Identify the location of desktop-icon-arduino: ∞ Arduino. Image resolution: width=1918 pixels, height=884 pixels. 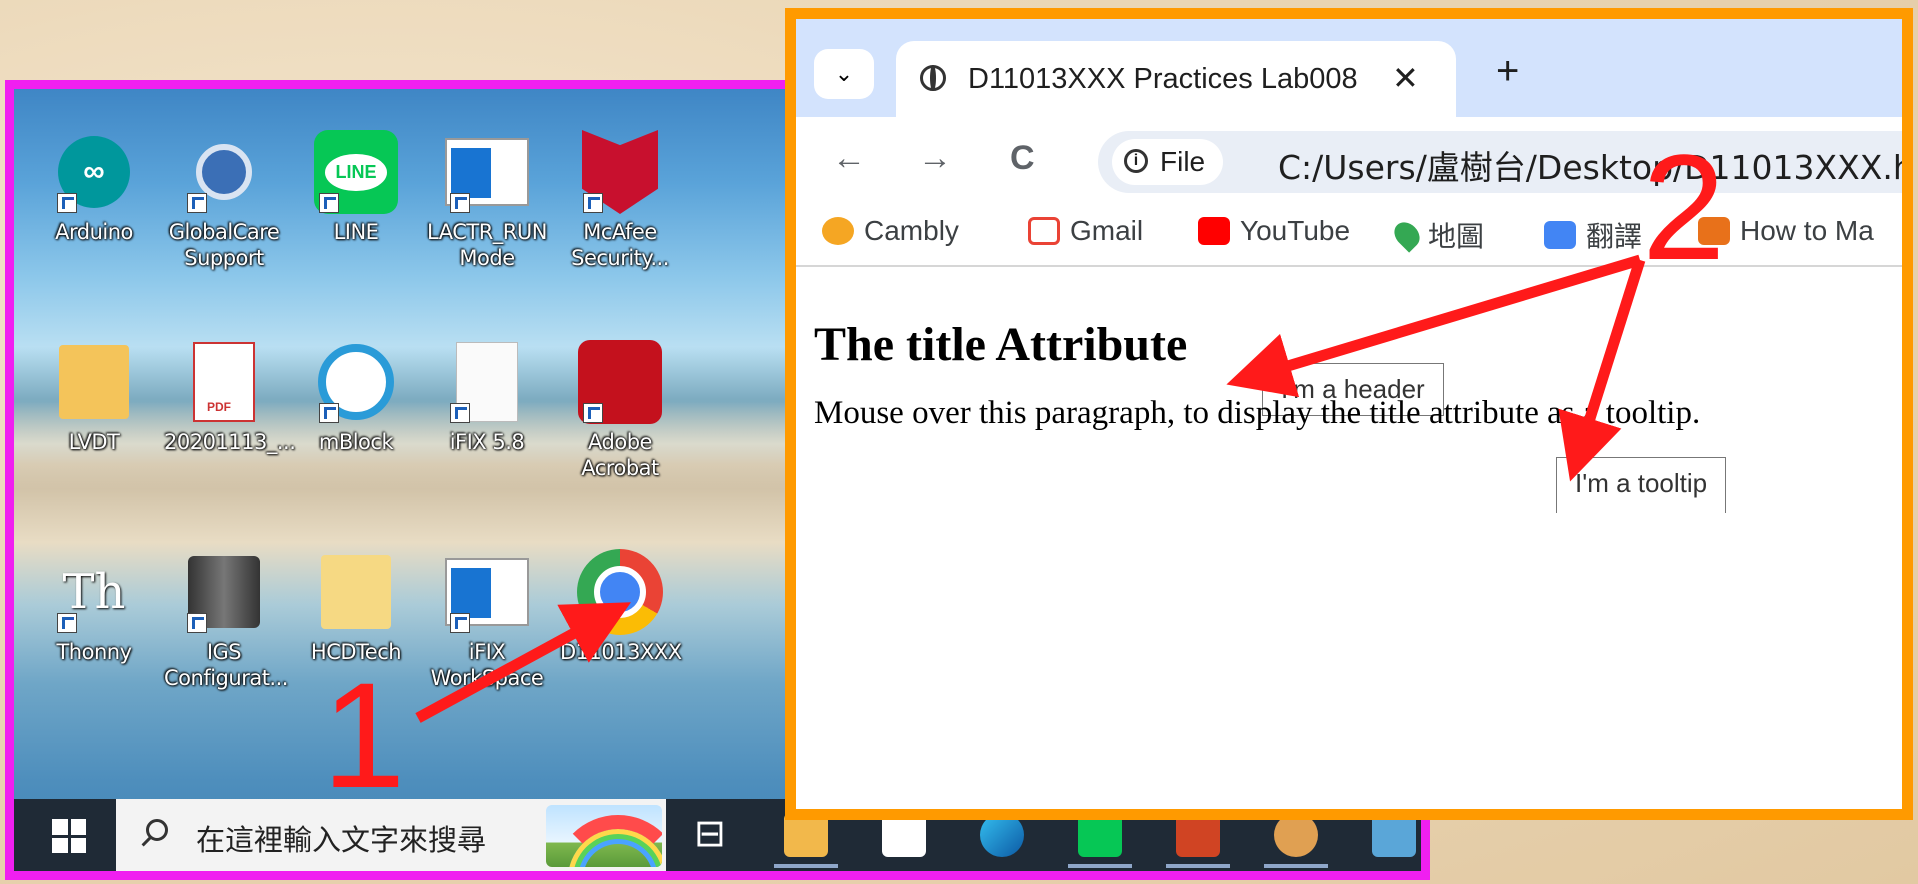
(94, 187).